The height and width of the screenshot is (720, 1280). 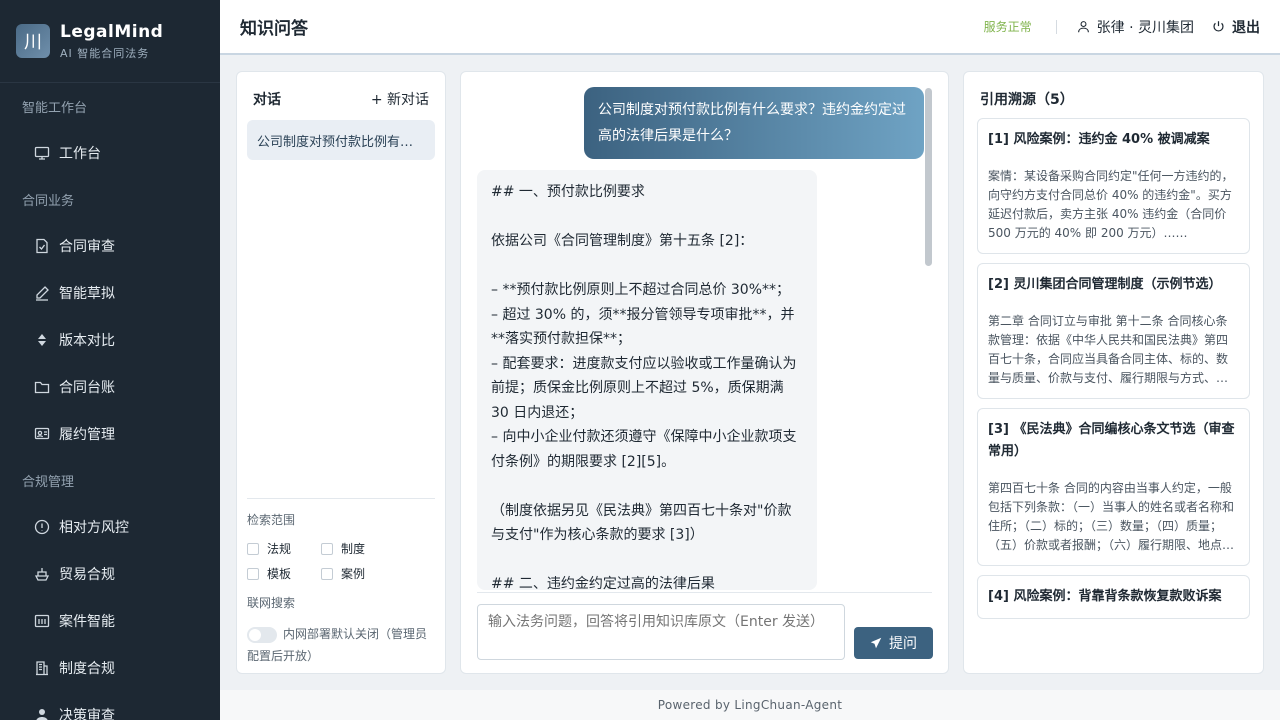 What do you see at coordinates (1105, 284) in the screenshot?
I see `reference-title: [2] 灵川集团合同管理制度（示例节选）` at bounding box center [1105, 284].